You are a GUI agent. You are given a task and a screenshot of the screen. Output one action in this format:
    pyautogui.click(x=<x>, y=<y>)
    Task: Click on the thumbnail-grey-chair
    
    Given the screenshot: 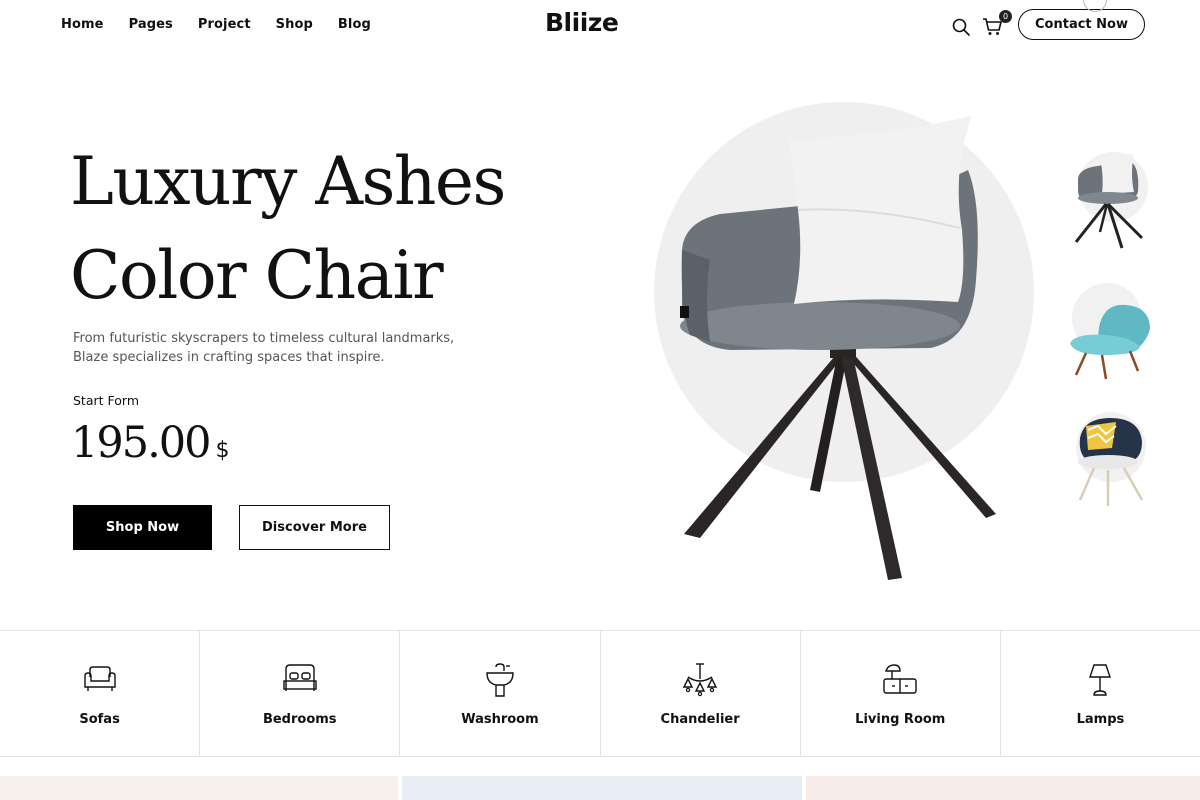 What is the action you would take?
    pyautogui.click(x=1108, y=200)
    